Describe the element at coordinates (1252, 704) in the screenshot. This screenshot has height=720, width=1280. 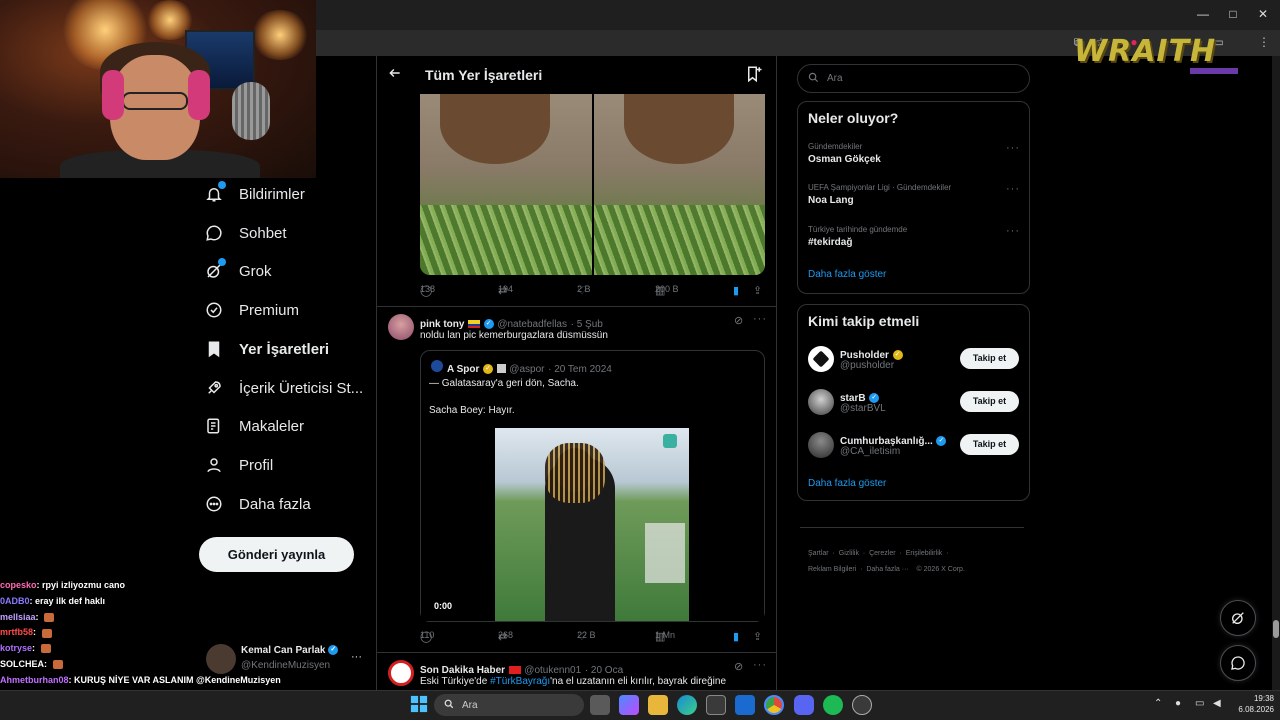
I see `taskbar-clock: 19:38 6.08.2026` at that location.